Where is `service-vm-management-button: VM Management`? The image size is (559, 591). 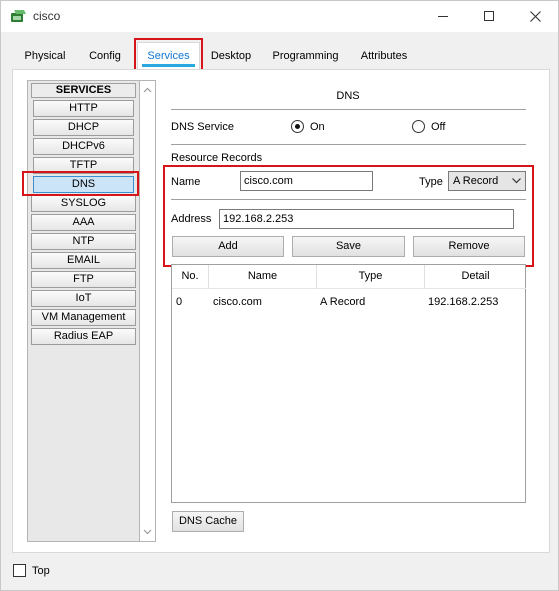
service-vm-management-button: VM Management is located at coordinates (83, 317).